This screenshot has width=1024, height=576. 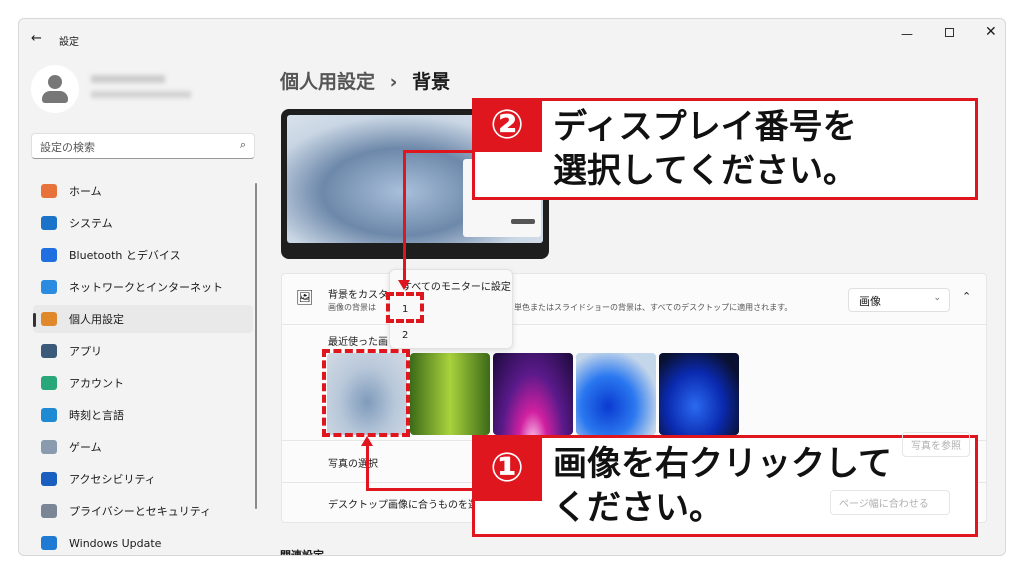 I want to click on row-desc-left: 画像の背景は, so click(x=352, y=307).